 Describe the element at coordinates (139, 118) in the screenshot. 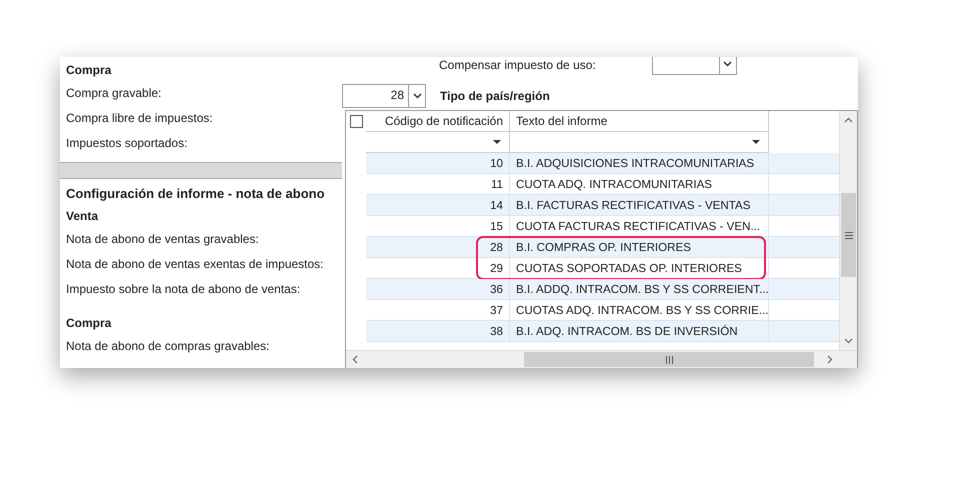

I see `field-label: Compra libre de impuestos:` at that location.